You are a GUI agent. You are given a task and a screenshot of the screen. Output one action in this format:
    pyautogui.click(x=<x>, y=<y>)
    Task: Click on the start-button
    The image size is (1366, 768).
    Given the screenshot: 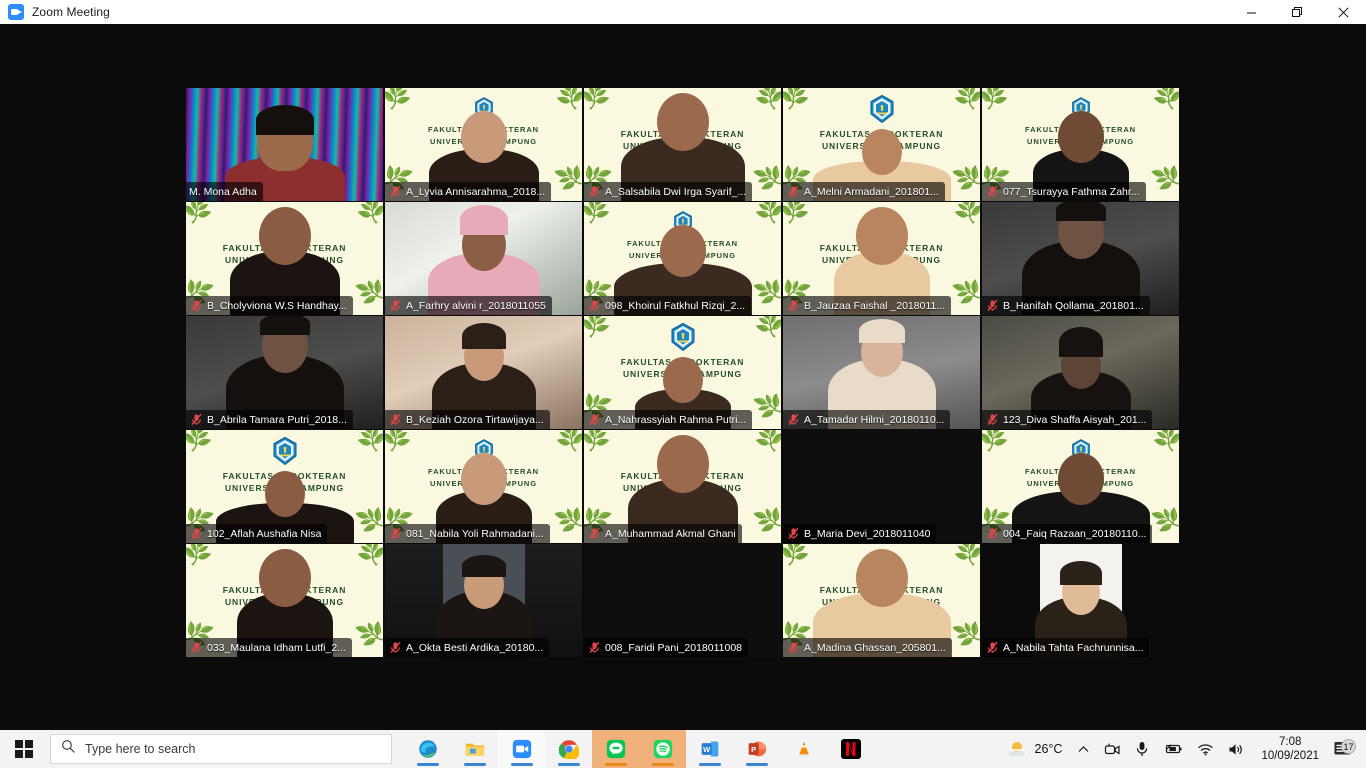 What is the action you would take?
    pyautogui.click(x=24, y=749)
    